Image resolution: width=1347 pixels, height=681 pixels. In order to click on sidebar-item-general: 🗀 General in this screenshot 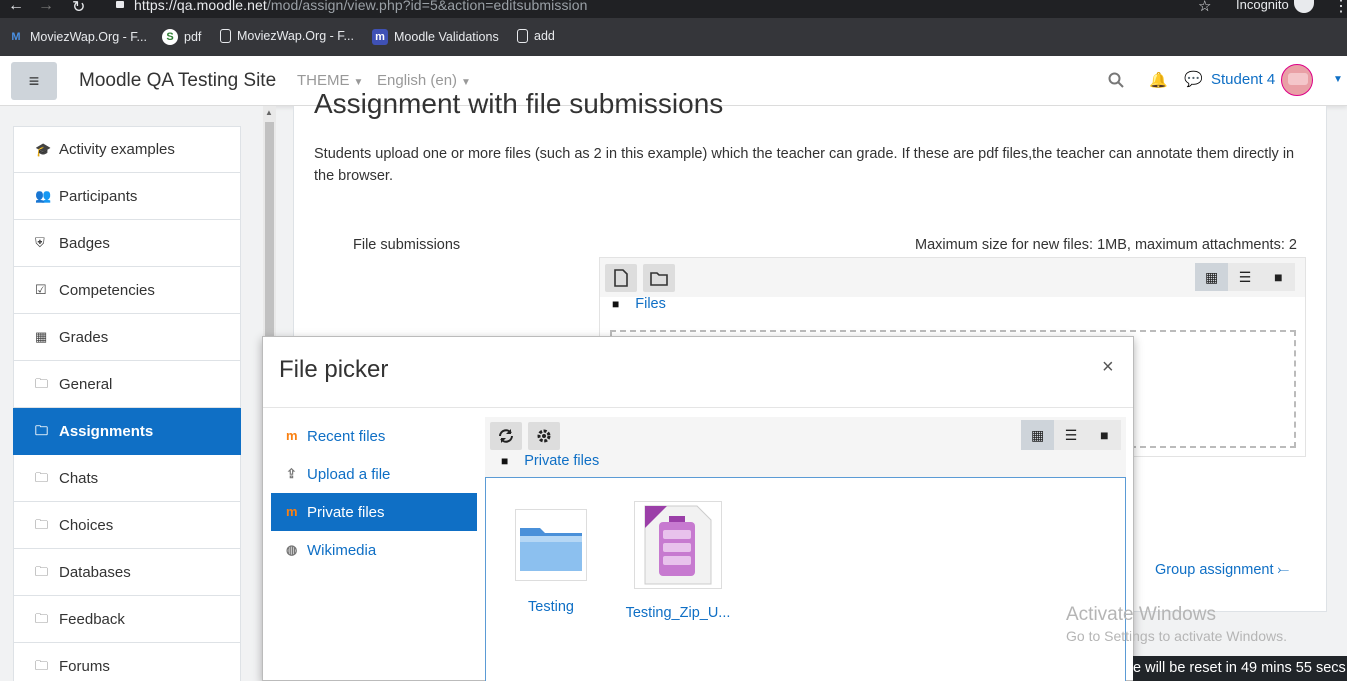, I will do `click(127, 384)`.